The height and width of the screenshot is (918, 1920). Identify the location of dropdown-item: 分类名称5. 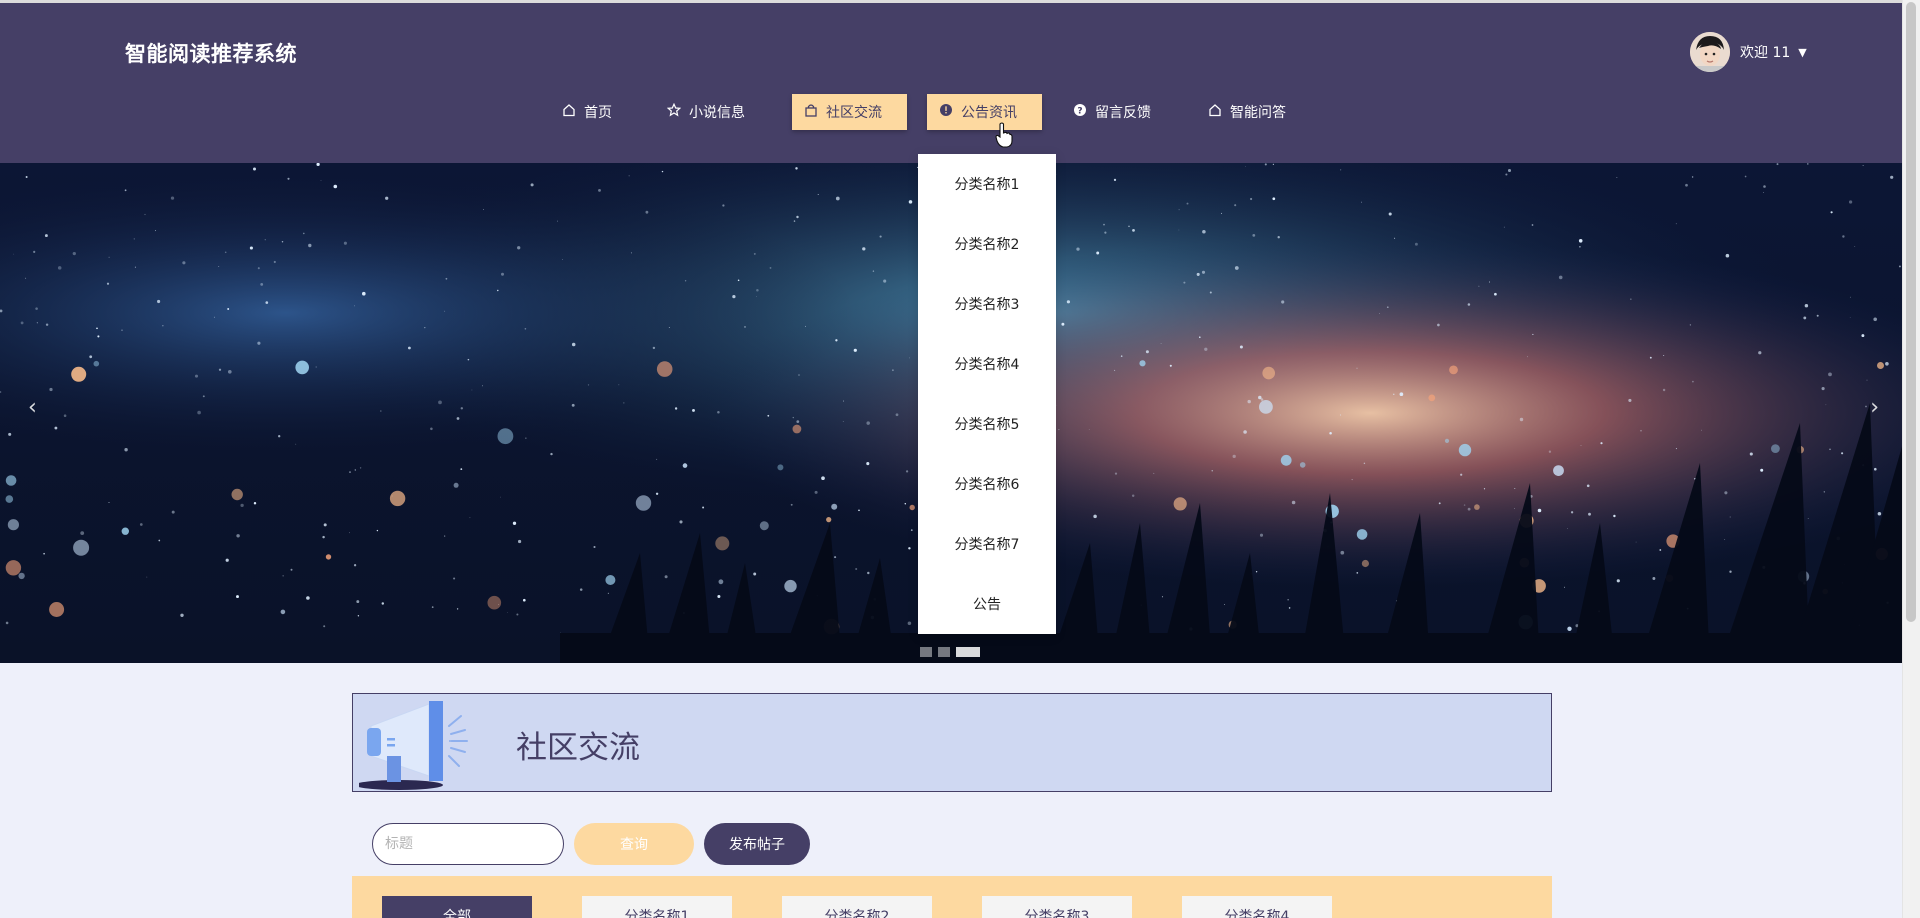
(987, 424).